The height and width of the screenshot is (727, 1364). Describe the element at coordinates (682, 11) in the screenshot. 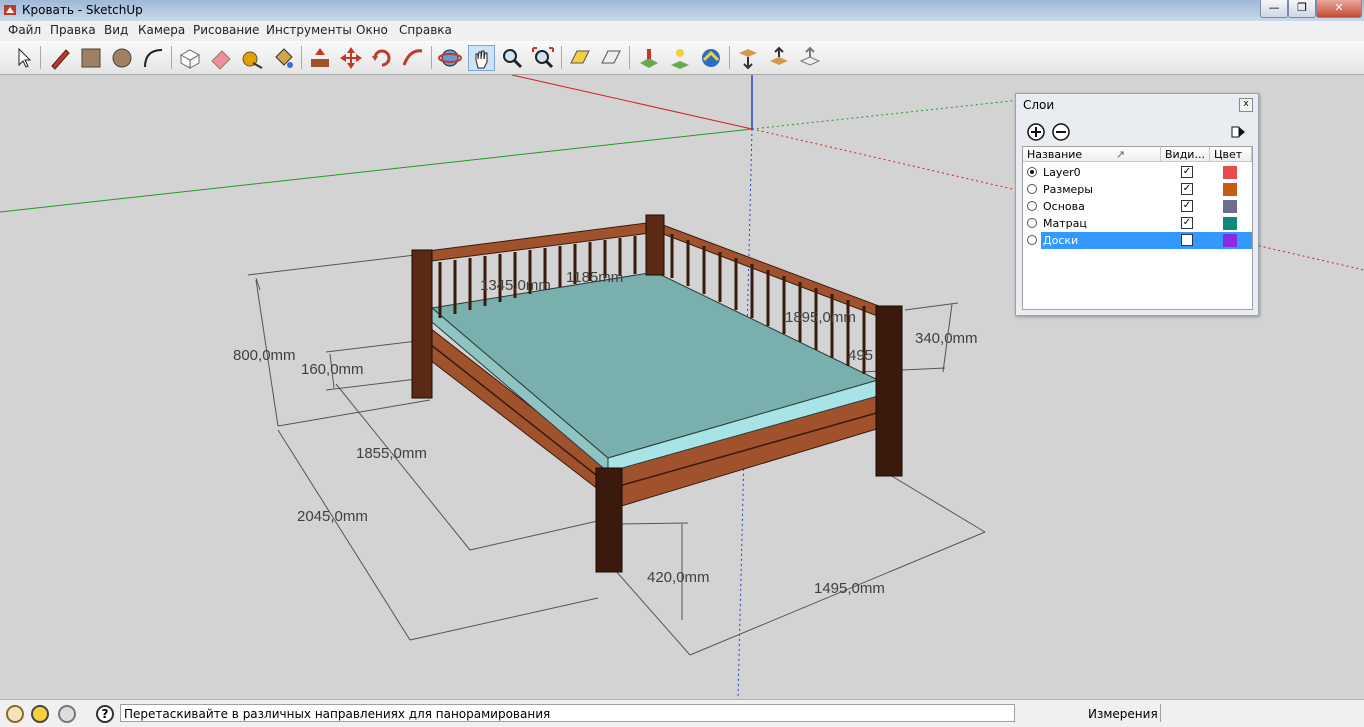

I see `title-bar: Кровать - SketchUp — ❐ ✕` at that location.